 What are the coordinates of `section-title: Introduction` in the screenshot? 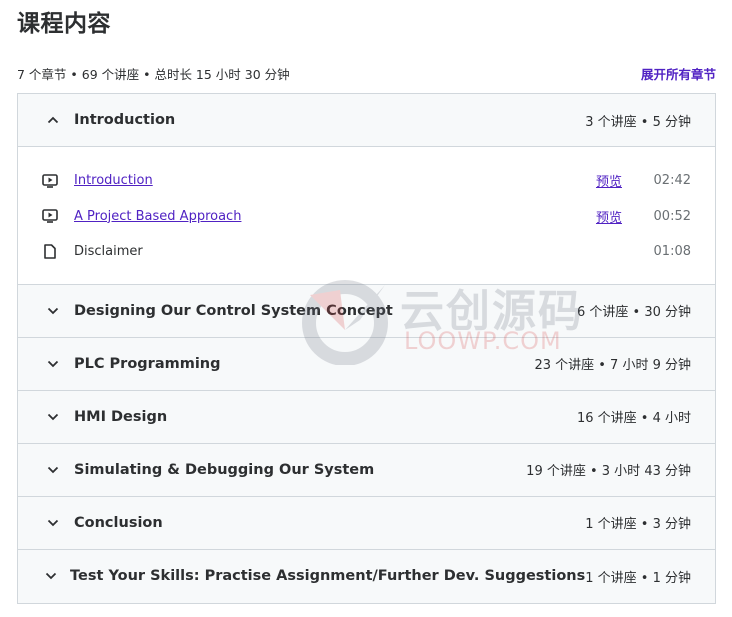 It's located at (125, 120).